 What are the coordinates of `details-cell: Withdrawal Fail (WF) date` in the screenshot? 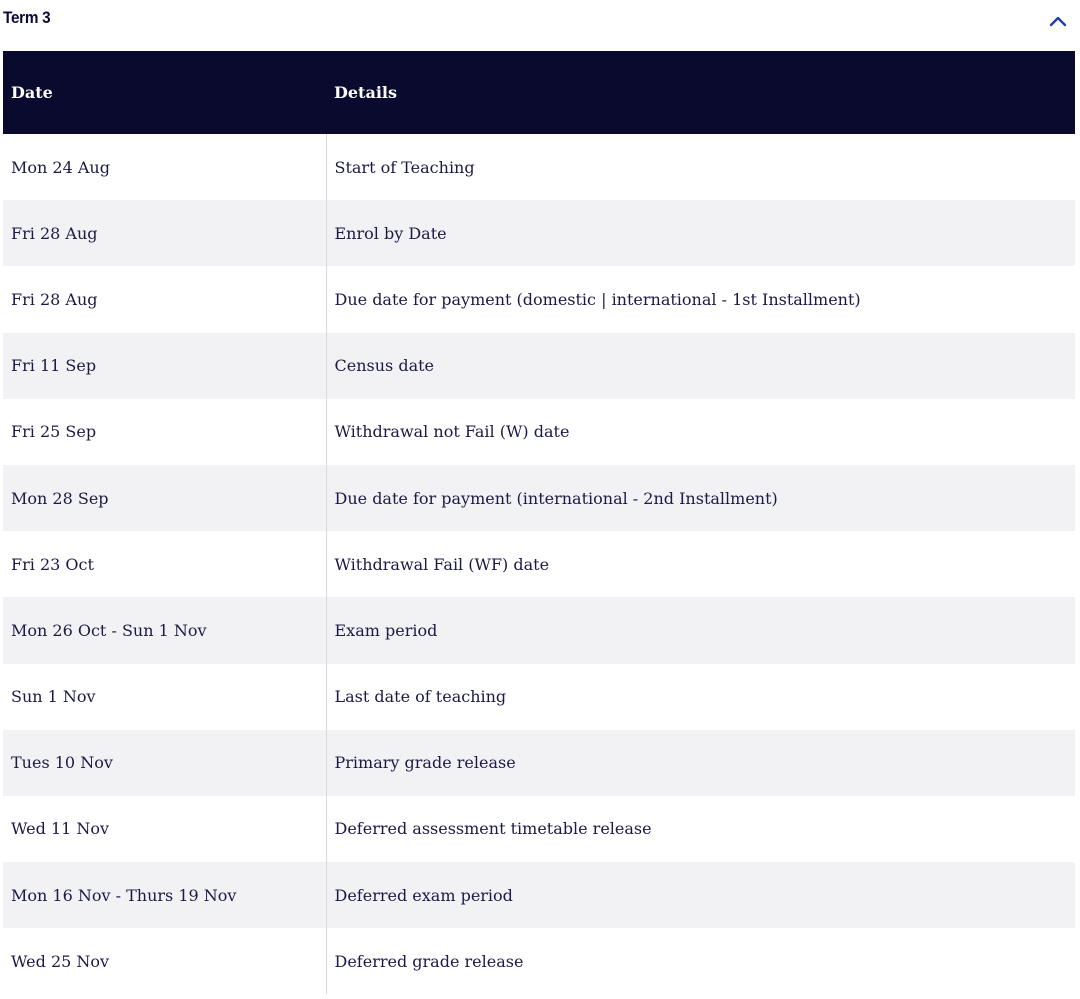 It's located at (442, 564).